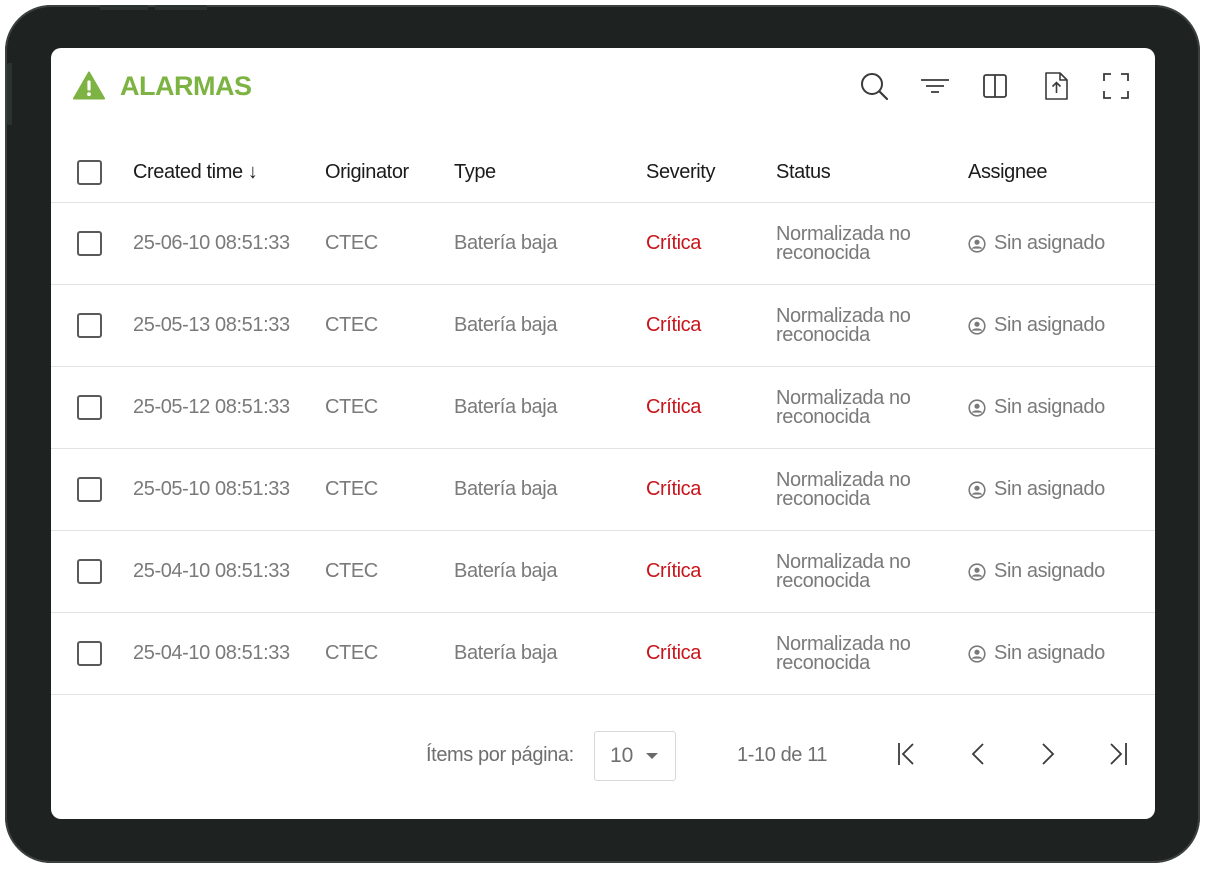 The height and width of the screenshot is (873, 1206). What do you see at coordinates (211, 489) in the screenshot?
I see `created-time-cell: 25-05-10 08:51:33` at bounding box center [211, 489].